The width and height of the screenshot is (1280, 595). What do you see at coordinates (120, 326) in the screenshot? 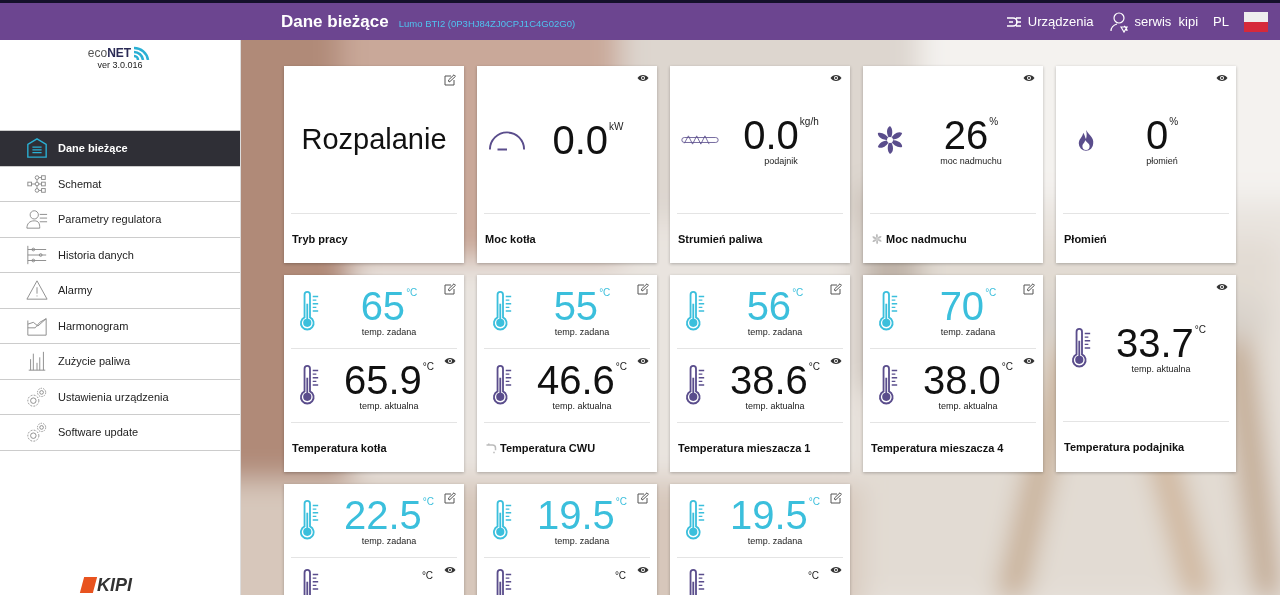
I see `sidebar-item: Harmonogram` at bounding box center [120, 326].